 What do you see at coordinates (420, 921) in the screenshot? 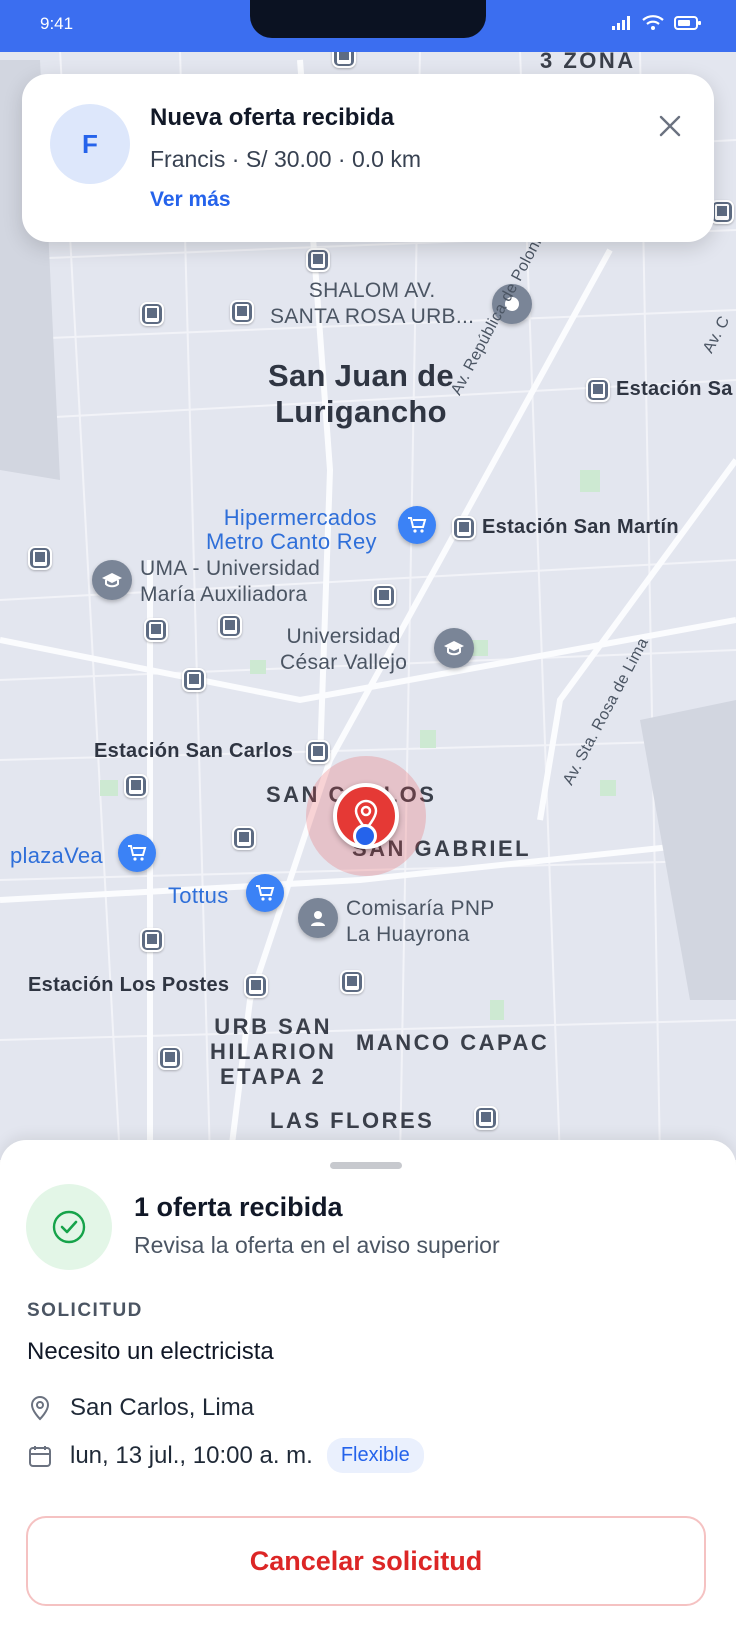
I see `poi-label: Comisaría PNP La Huayrona` at bounding box center [420, 921].